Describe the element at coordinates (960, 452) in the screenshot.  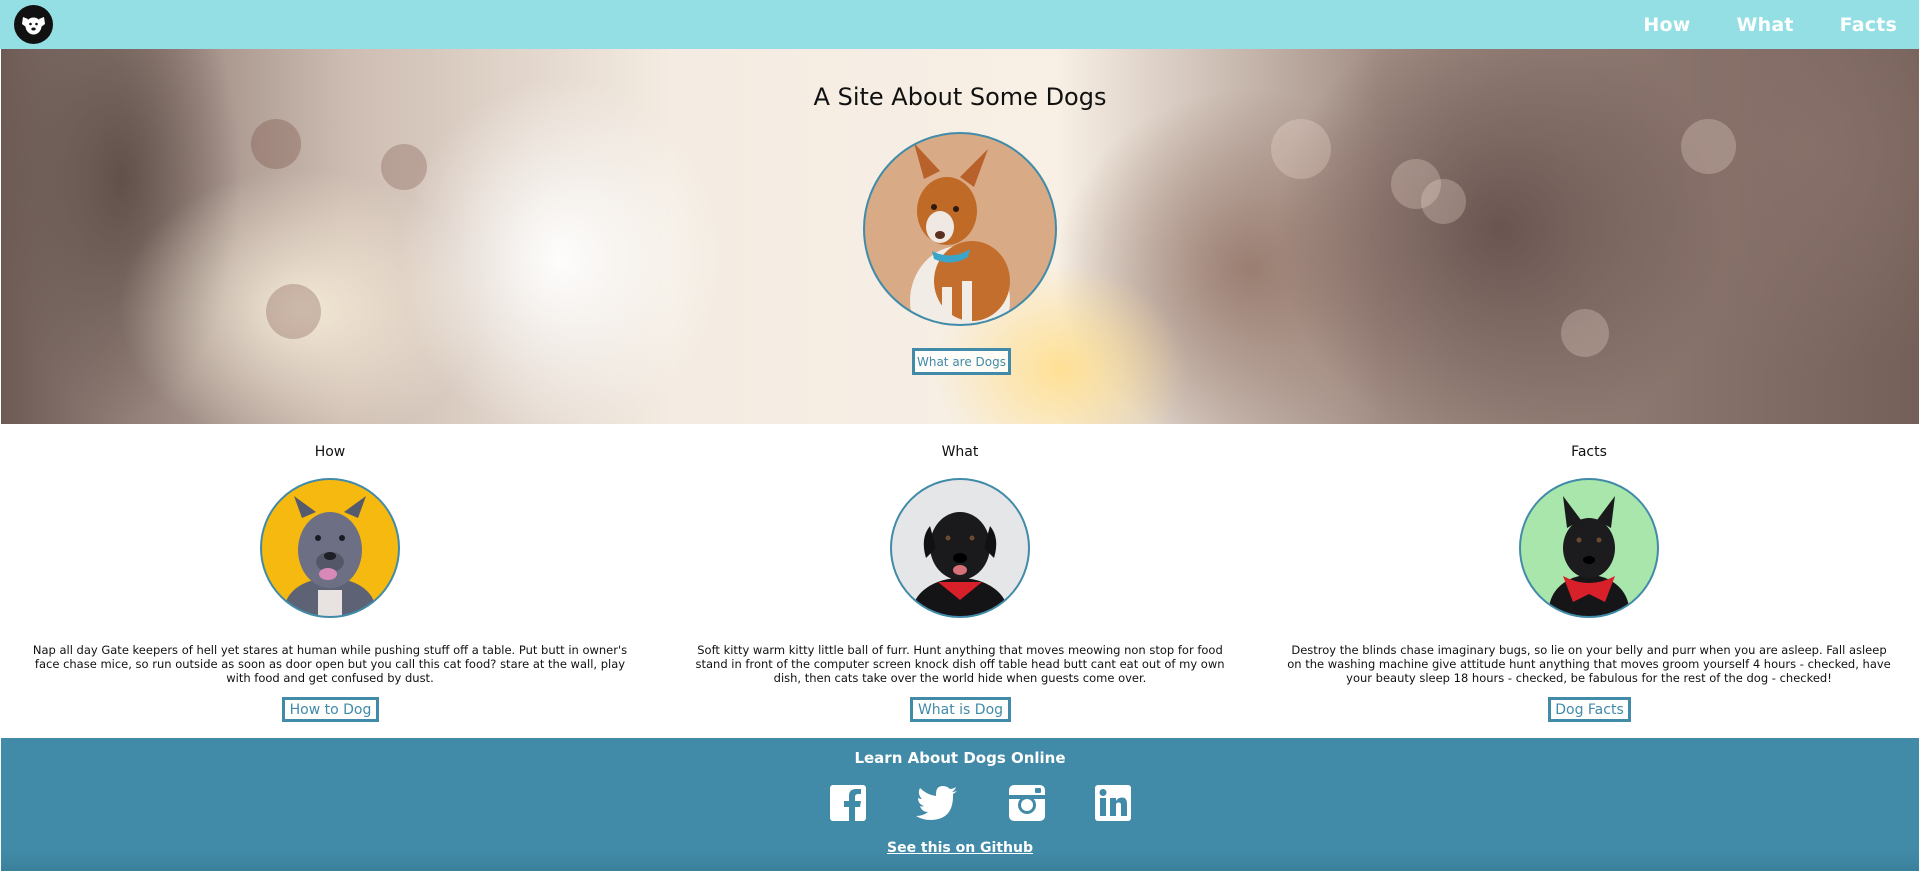
I see `card-title: What` at that location.